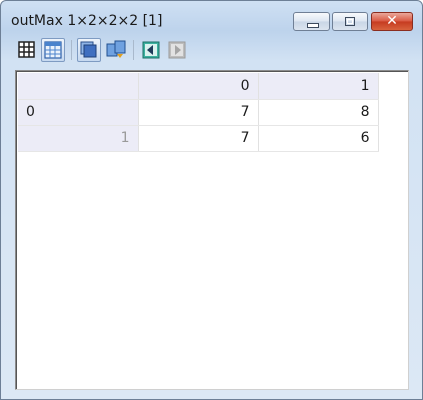  Describe the element at coordinates (78, 86) in the screenshot. I see `corner-cell` at that location.